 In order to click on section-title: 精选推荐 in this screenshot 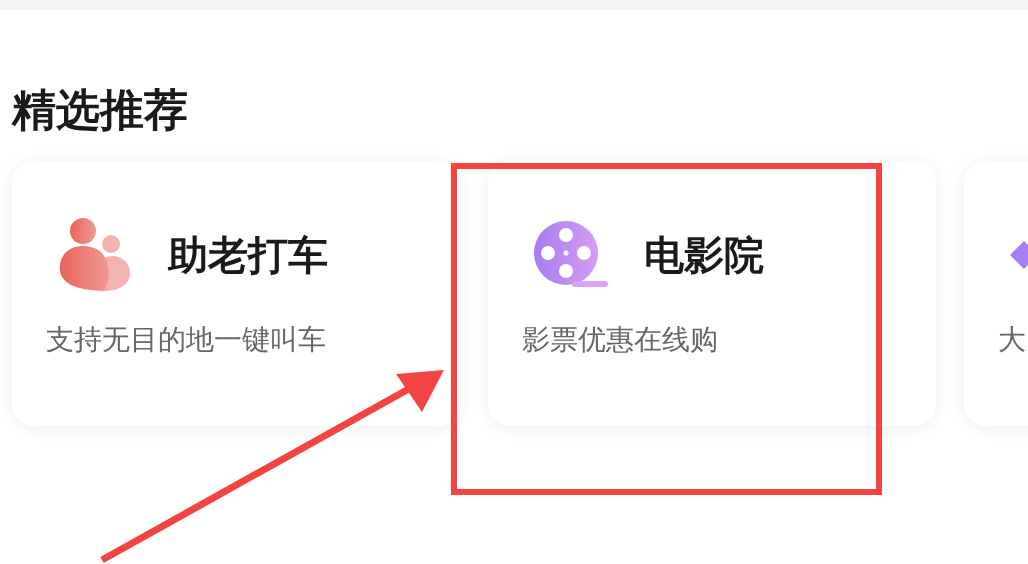, I will do `click(100, 110)`.